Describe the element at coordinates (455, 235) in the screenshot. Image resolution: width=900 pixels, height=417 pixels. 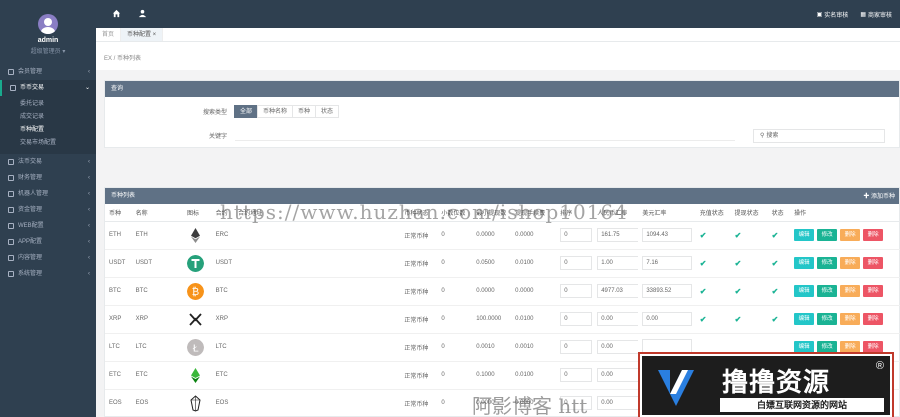
I see `cell-decimals: 0` at that location.